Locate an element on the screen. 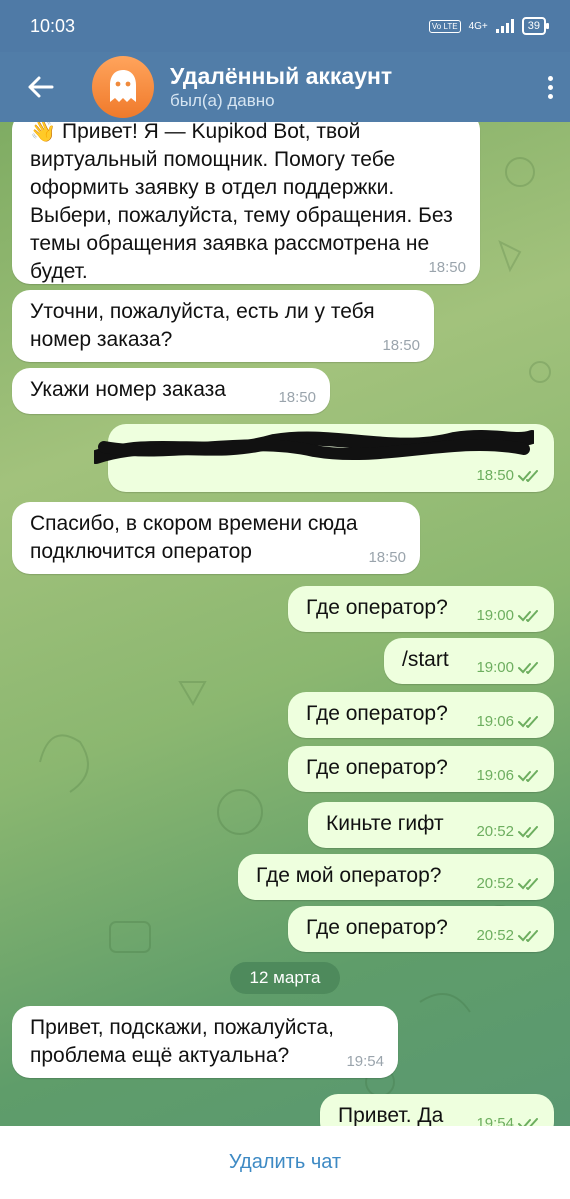 The width and height of the screenshot is (570, 1199). arrow-left-icon is located at coordinates (41, 87).